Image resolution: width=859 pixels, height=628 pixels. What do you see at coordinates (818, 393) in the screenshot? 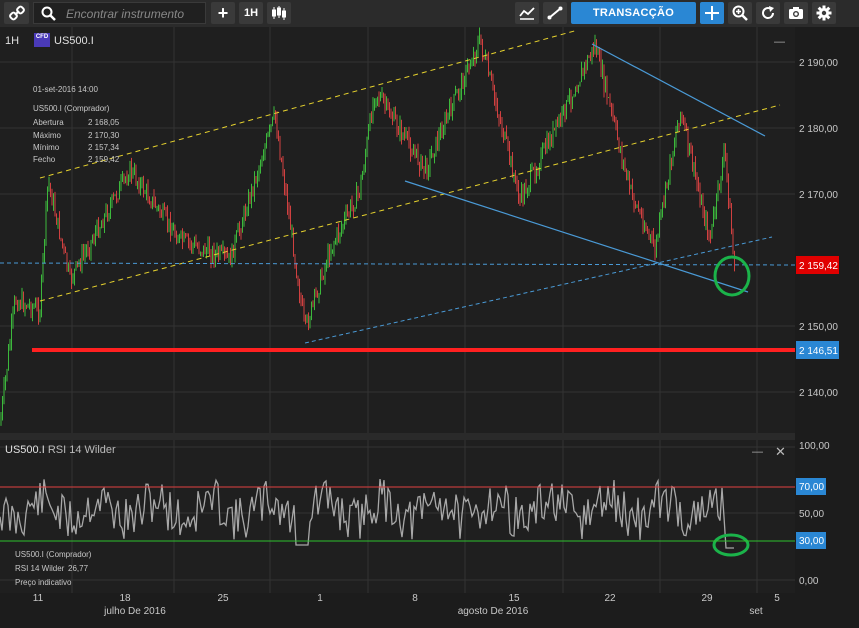
I see `price-tick: 2 140,00` at bounding box center [818, 393].